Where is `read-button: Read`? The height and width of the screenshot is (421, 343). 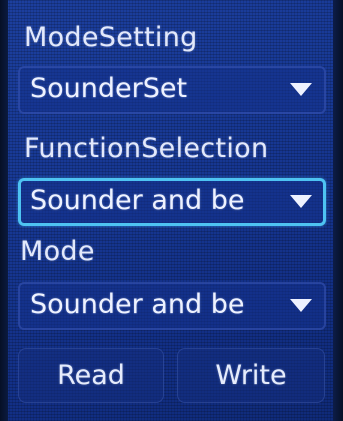 read-button: Read is located at coordinates (91, 375).